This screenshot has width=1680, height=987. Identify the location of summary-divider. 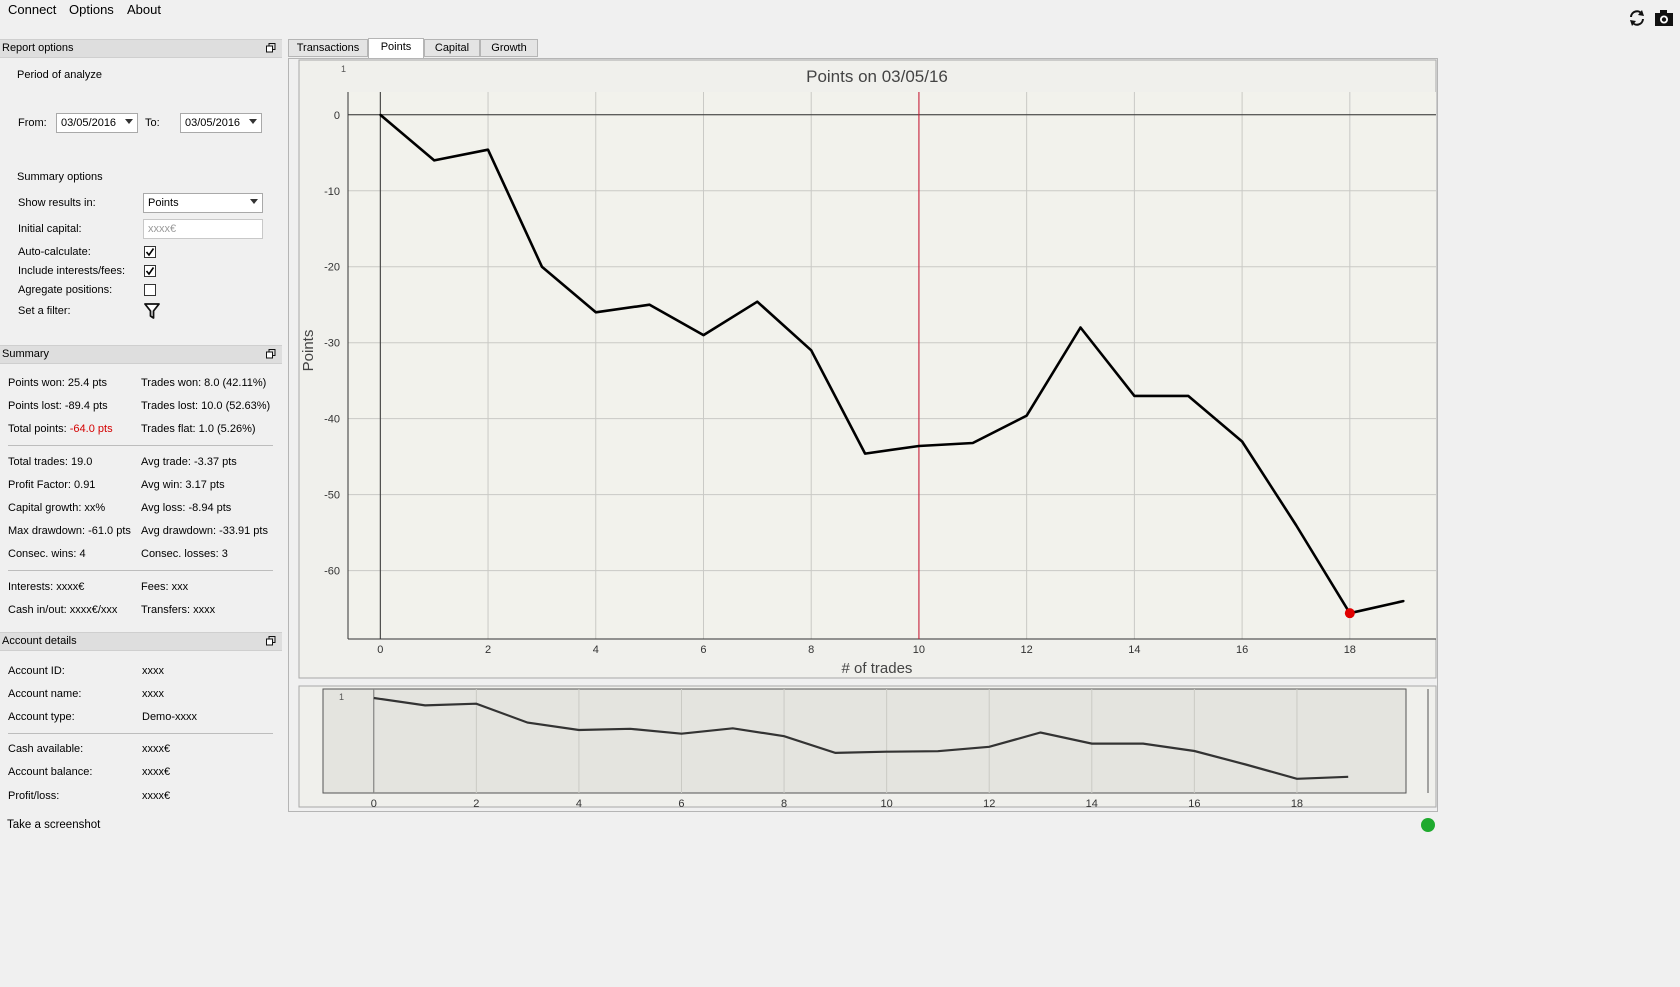
(140, 445).